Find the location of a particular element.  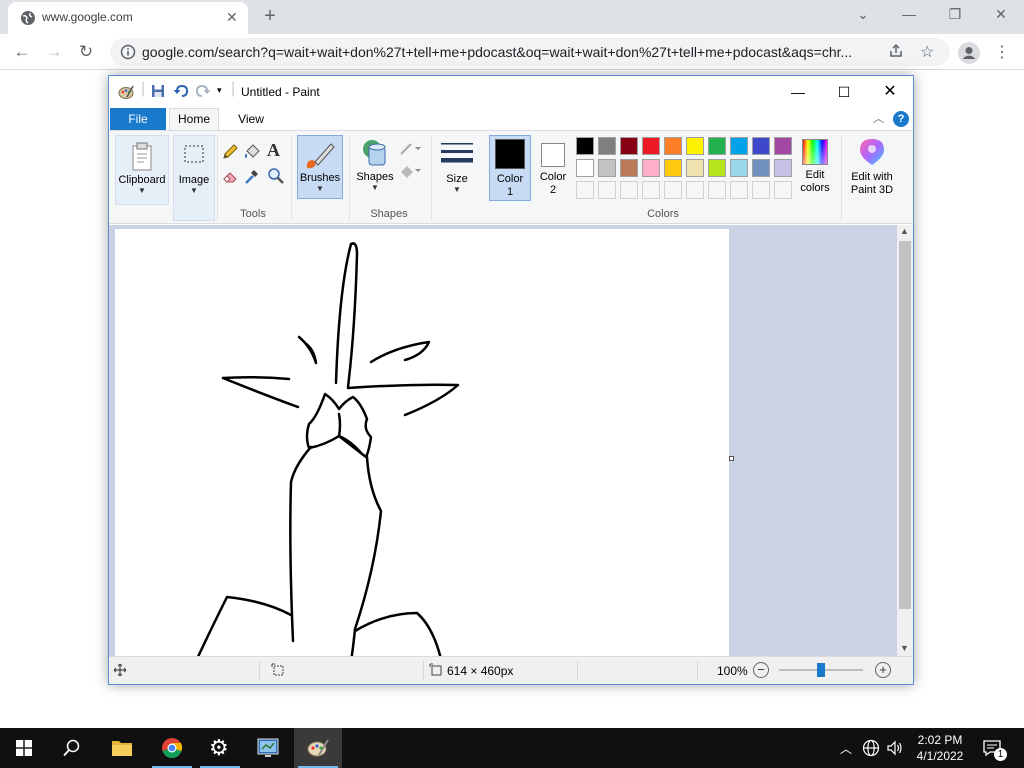

image-button: Image ▼ is located at coordinates (194, 178).